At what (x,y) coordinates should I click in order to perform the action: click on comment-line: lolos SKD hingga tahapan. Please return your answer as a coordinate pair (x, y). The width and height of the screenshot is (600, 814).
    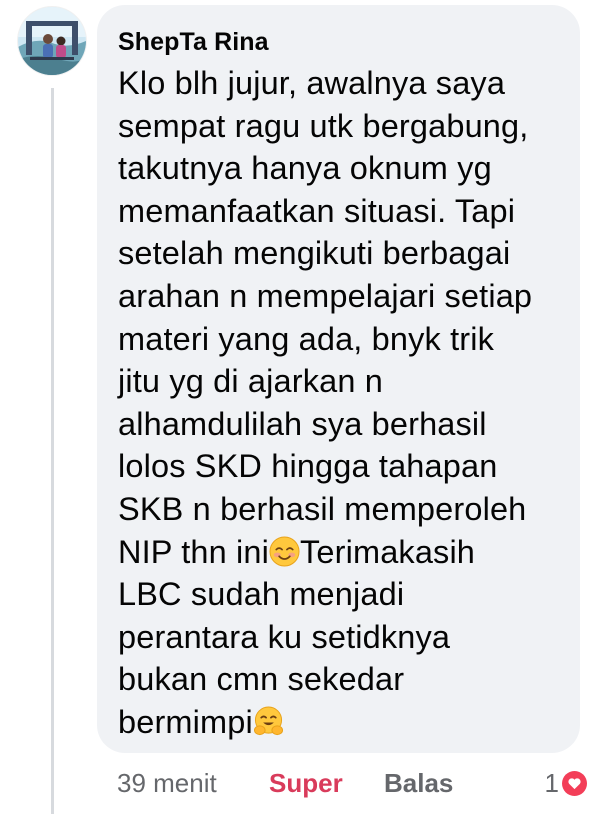
    Looking at the image, I should click on (308, 466).